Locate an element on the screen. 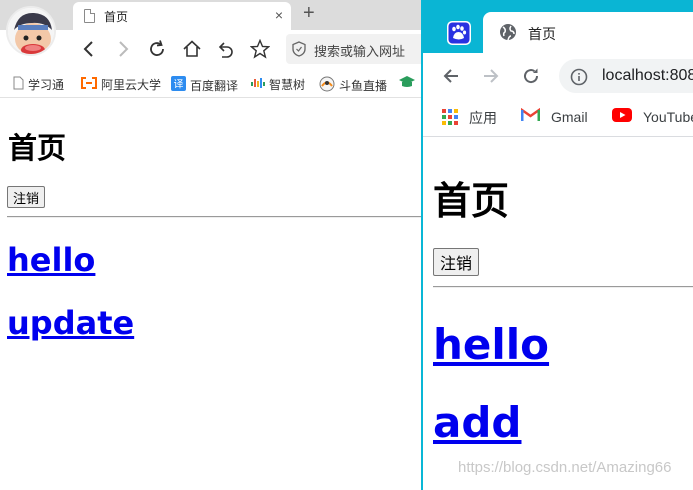  aliyun-icon is located at coordinates (89, 84).